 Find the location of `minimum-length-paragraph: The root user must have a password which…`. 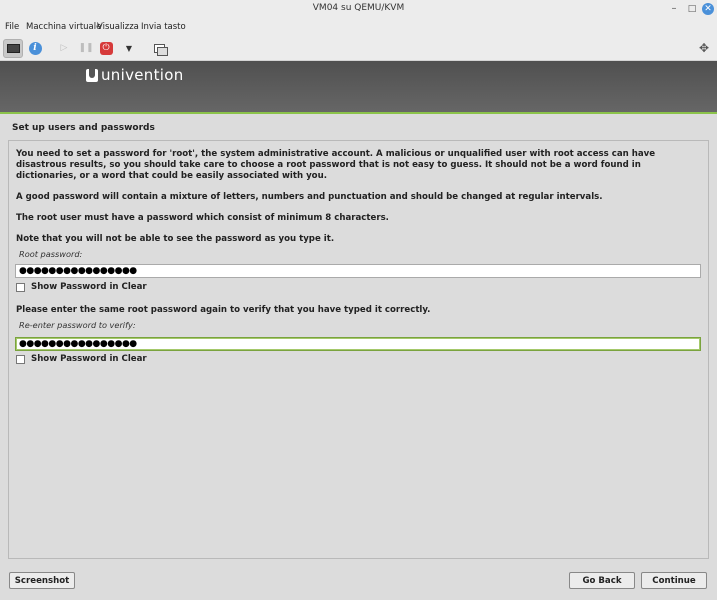

minimum-length-paragraph: The root user must have a password which… is located at coordinates (202, 218).